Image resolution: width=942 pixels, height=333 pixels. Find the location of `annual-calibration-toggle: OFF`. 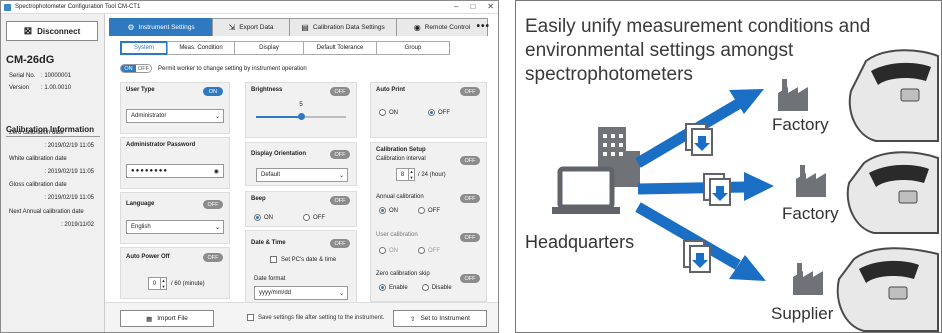

annual-calibration-toggle: OFF is located at coordinates (470, 198).